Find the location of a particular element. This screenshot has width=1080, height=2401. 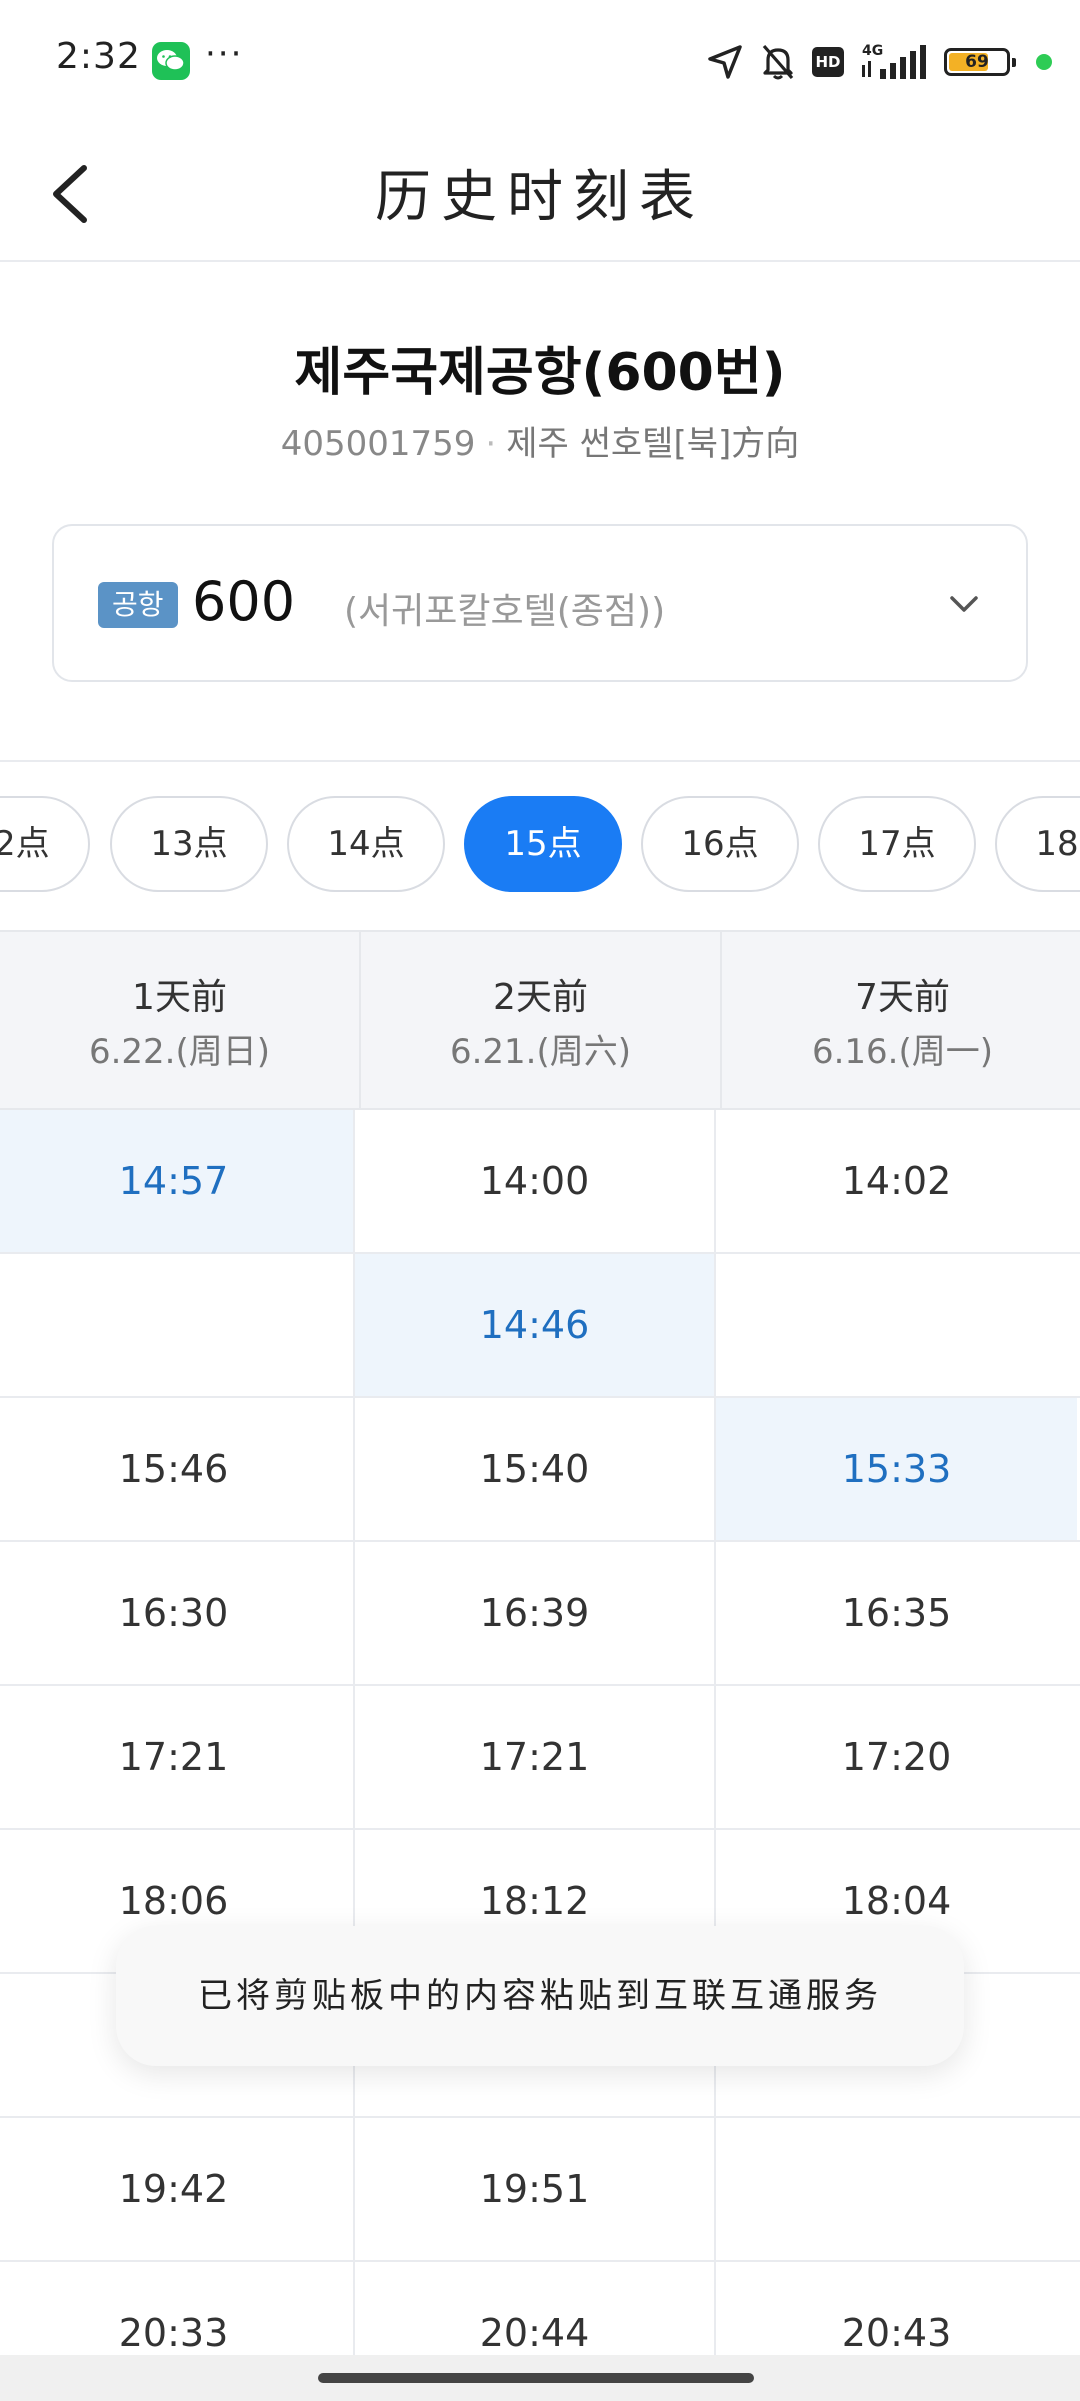

location-icon is located at coordinates (725, 62).